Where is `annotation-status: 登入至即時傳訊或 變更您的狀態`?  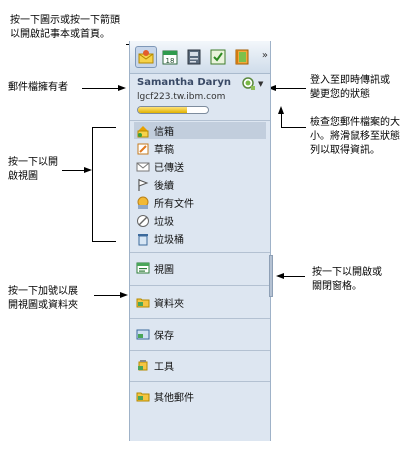 annotation-status: 登入至即時傳訊或 變更您的狀態 is located at coordinates (350, 87).